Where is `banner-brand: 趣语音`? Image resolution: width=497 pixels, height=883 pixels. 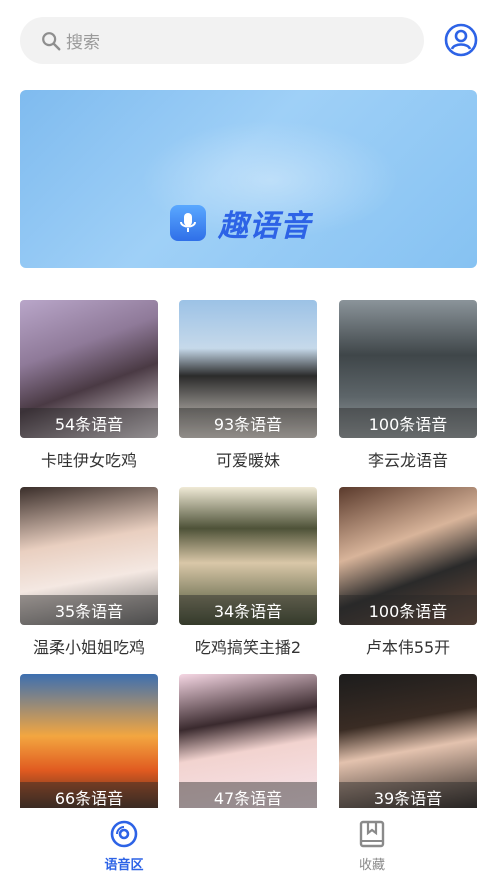
banner-brand: 趣语音 is located at coordinates (264, 226).